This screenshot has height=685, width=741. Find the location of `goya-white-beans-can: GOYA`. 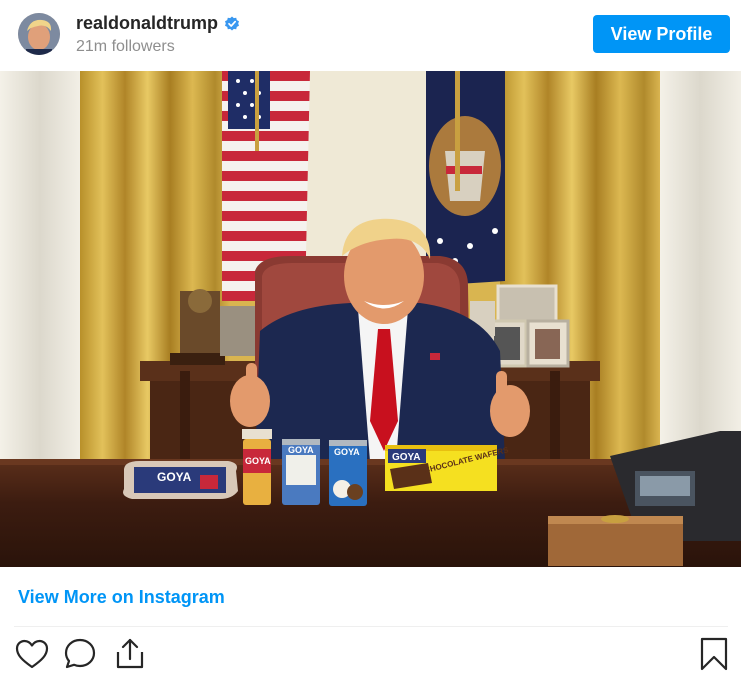

goya-white-beans-can: GOYA is located at coordinates (301, 472).